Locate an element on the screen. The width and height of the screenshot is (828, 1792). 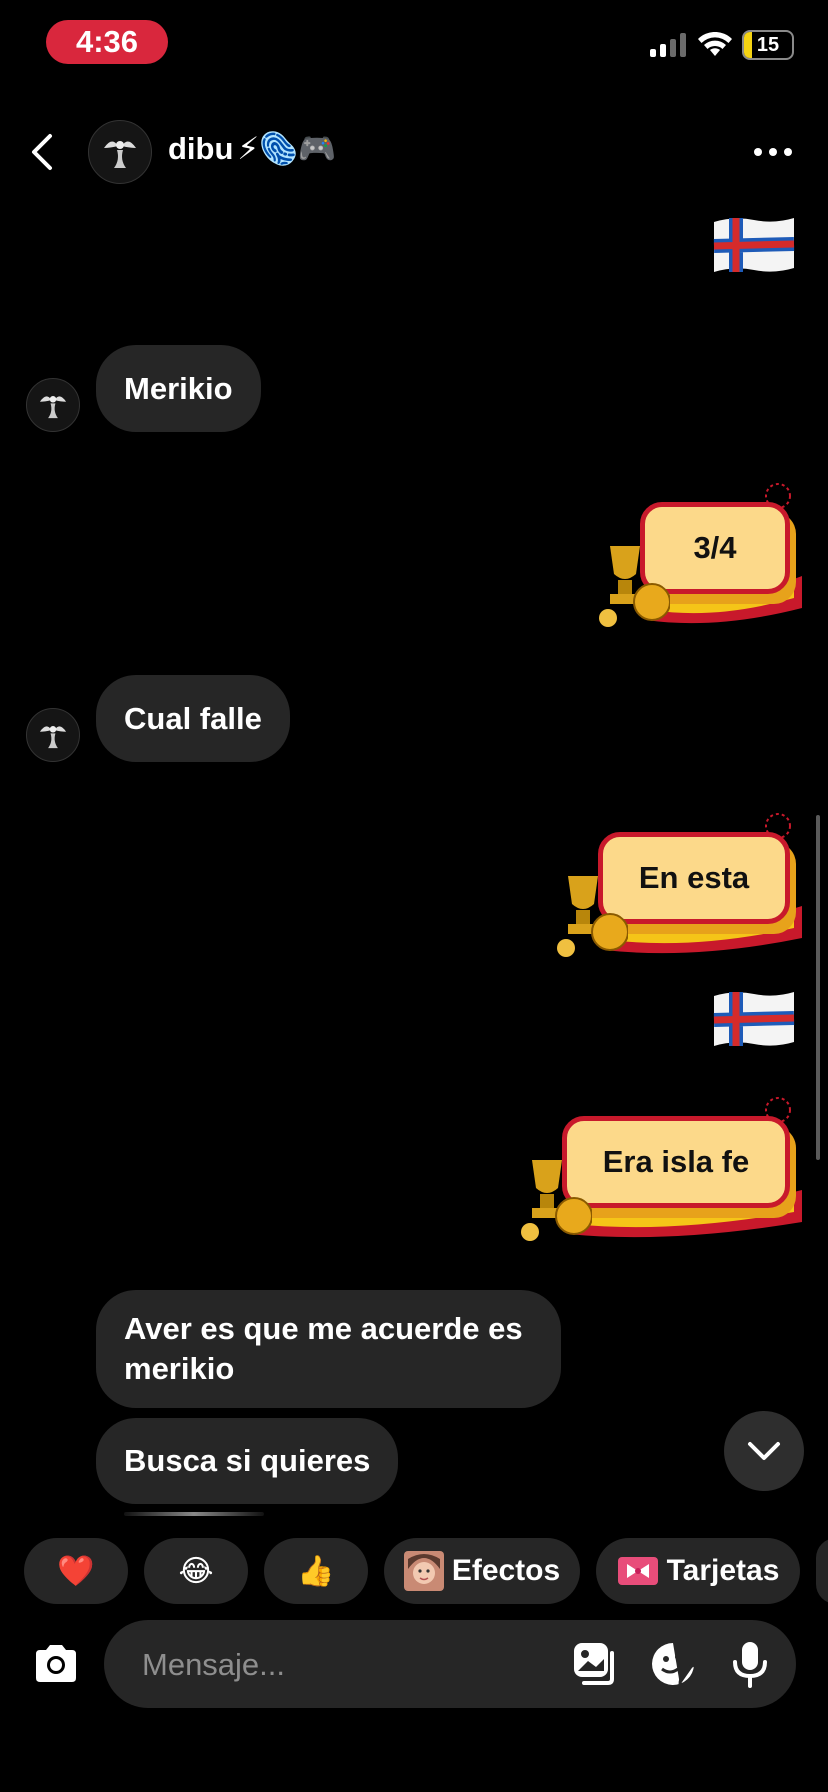
heart-emoji: ❤️ is located at coordinates (76, 1571).